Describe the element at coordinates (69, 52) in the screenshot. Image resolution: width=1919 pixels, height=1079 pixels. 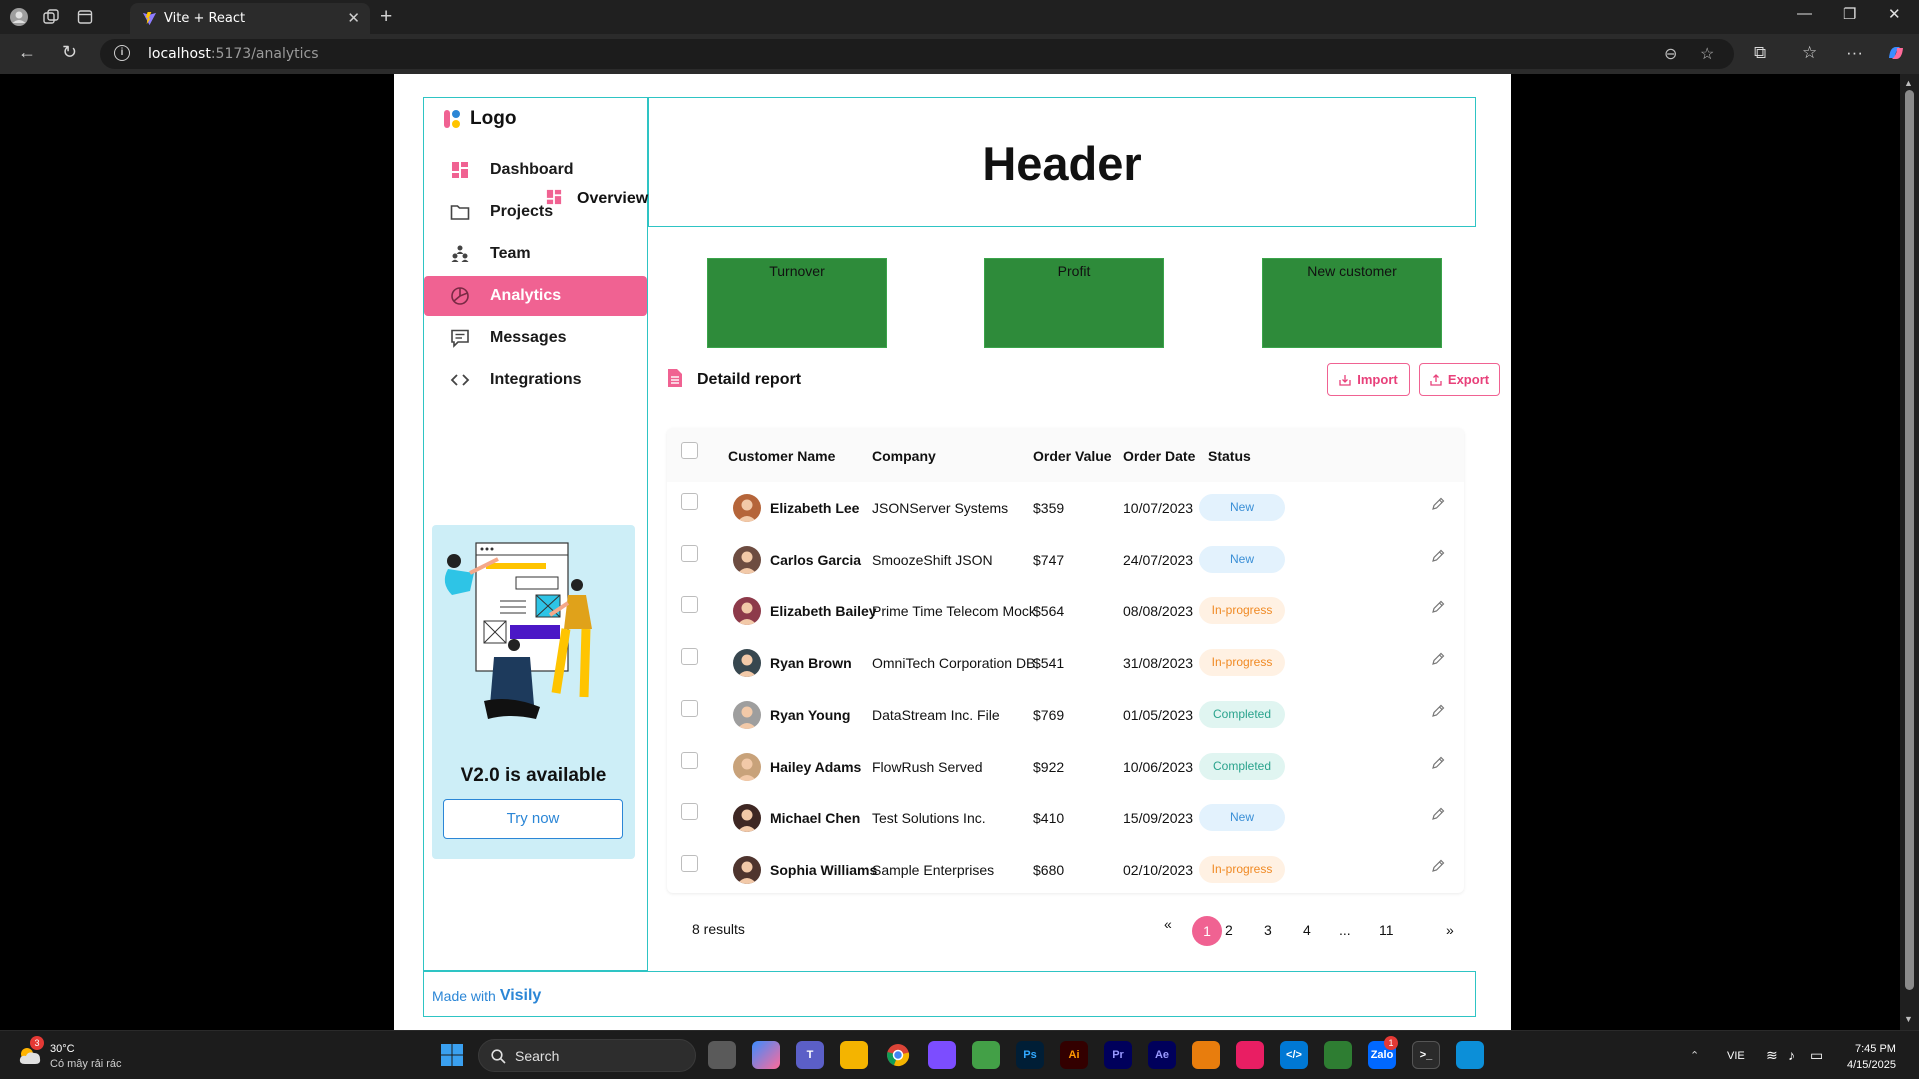
I see `refresh-icon: ↻` at that location.